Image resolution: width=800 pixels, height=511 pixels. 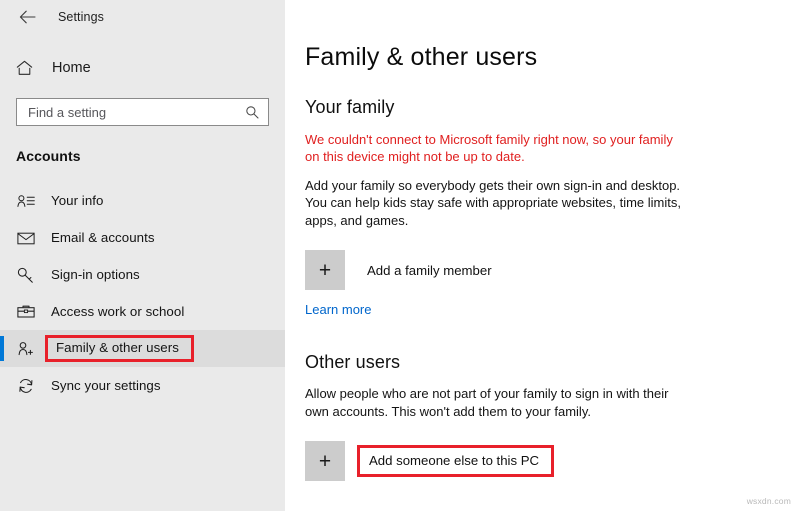 I want to click on search-container, so click(x=142, y=112).